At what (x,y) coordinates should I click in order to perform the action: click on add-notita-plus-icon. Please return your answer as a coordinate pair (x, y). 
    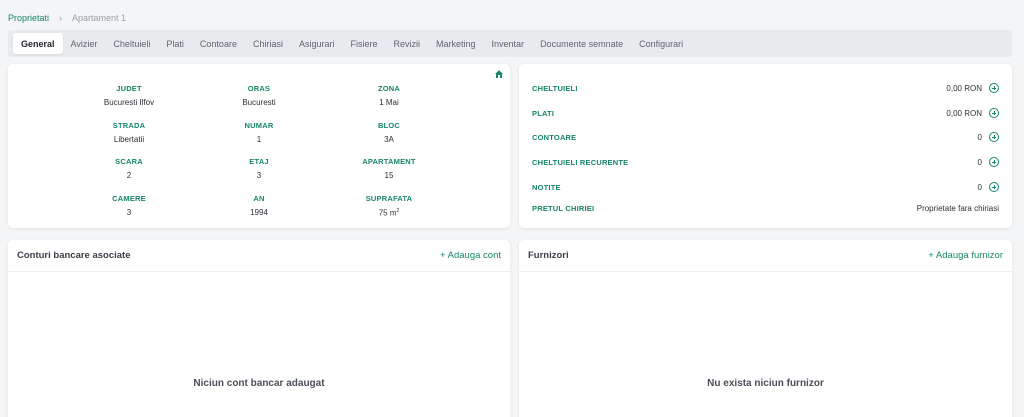
    Looking at the image, I should click on (994, 187).